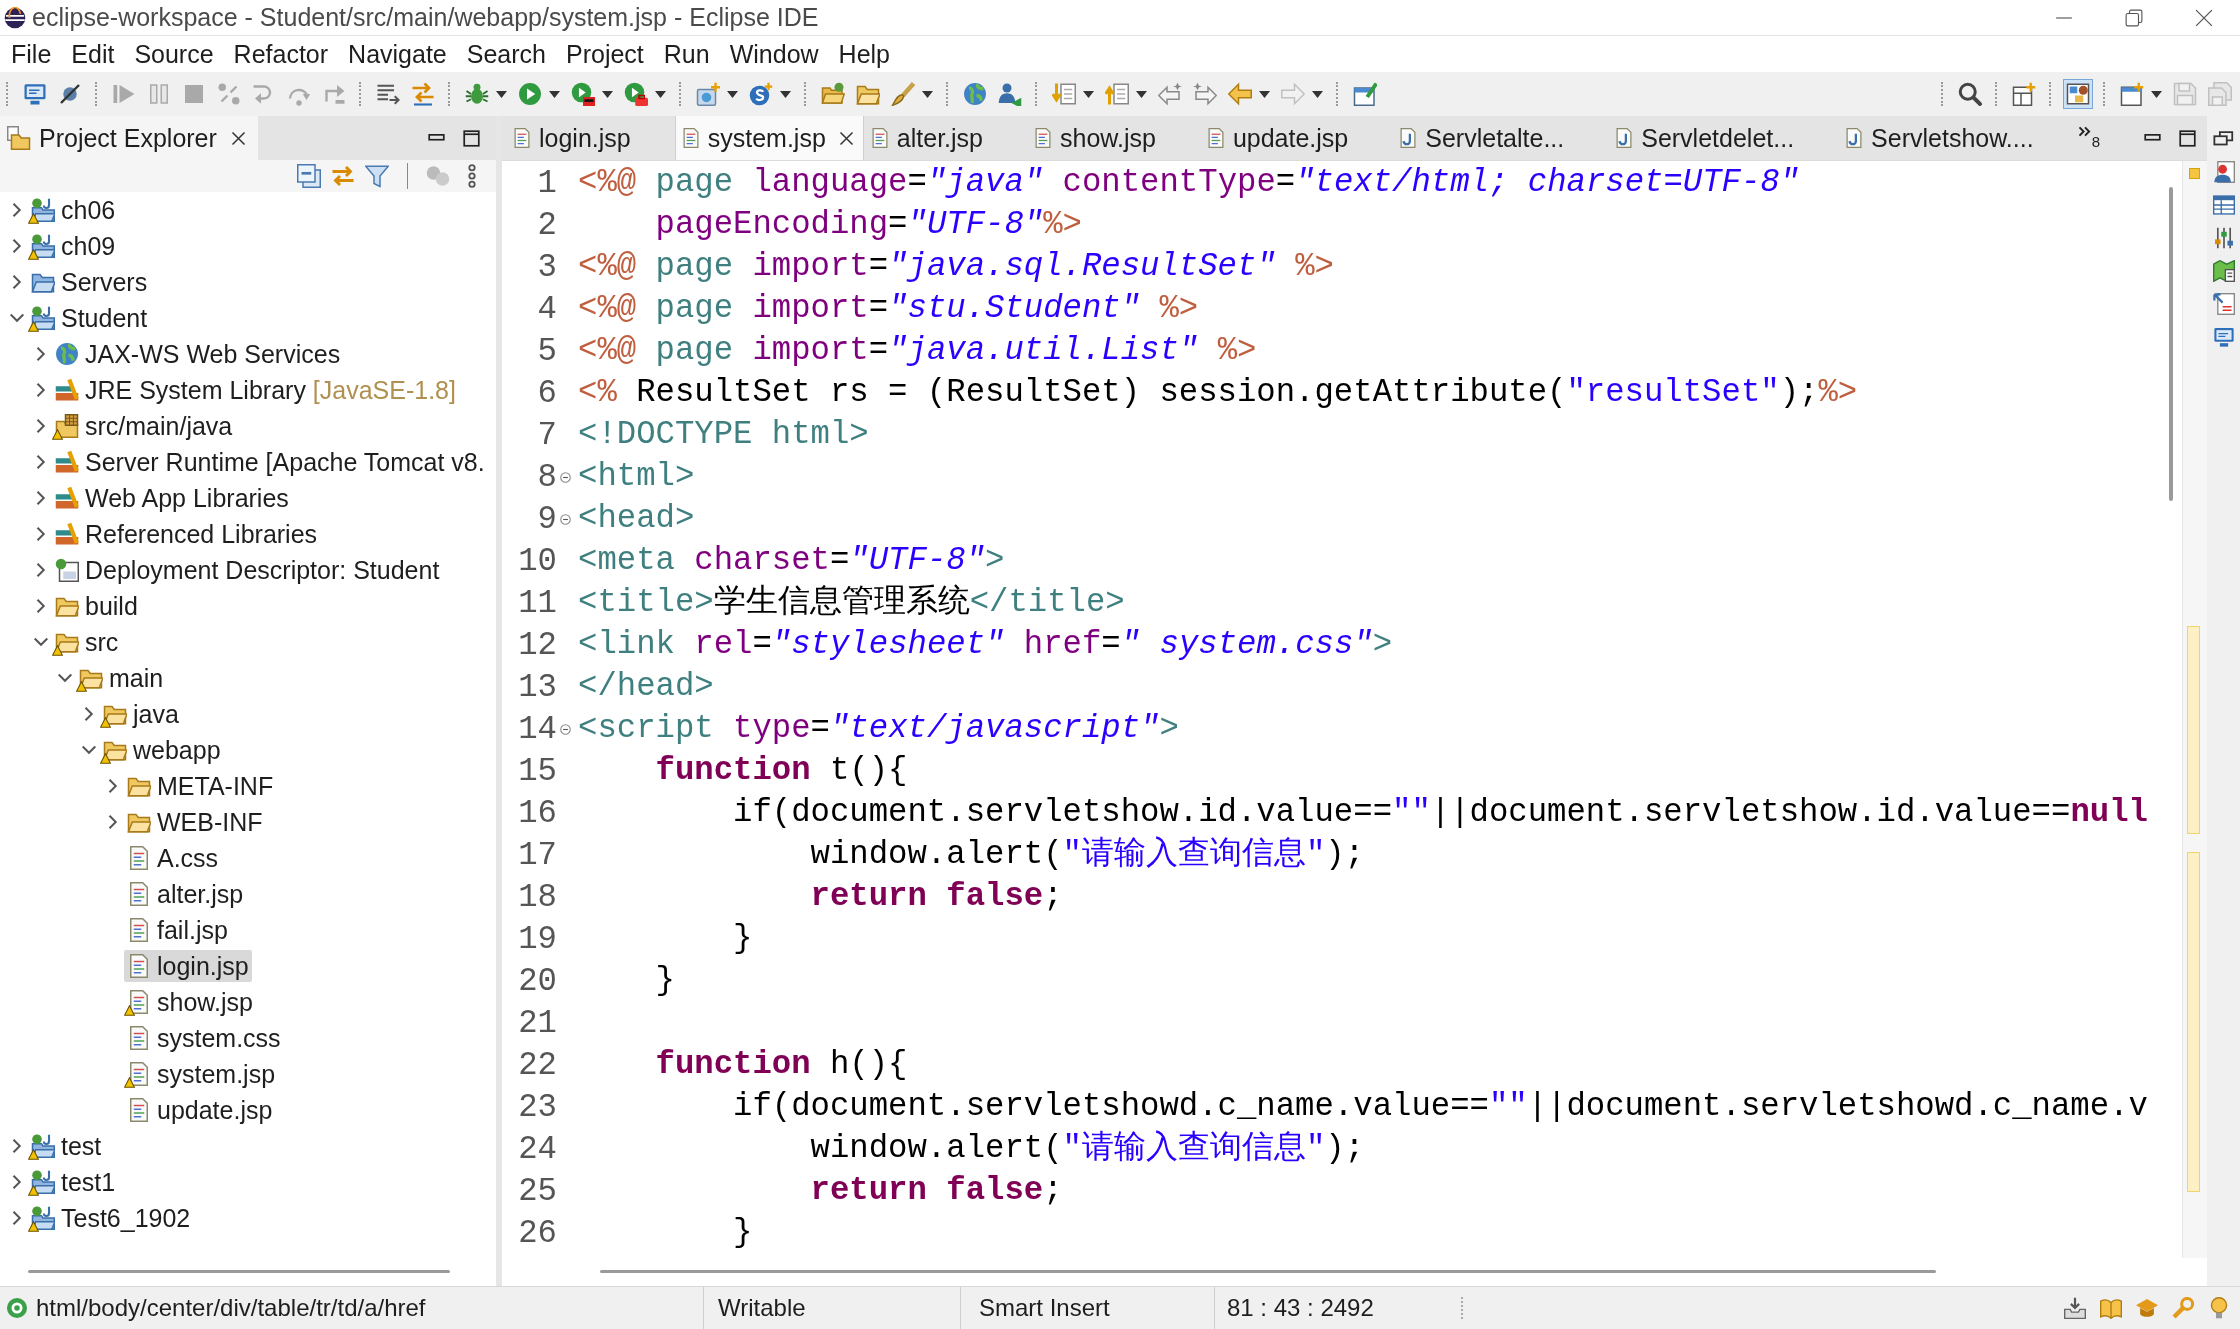 This screenshot has height=1329, width=2240. What do you see at coordinates (200, 786) in the screenshot?
I see `tree-item: META-INF` at bounding box center [200, 786].